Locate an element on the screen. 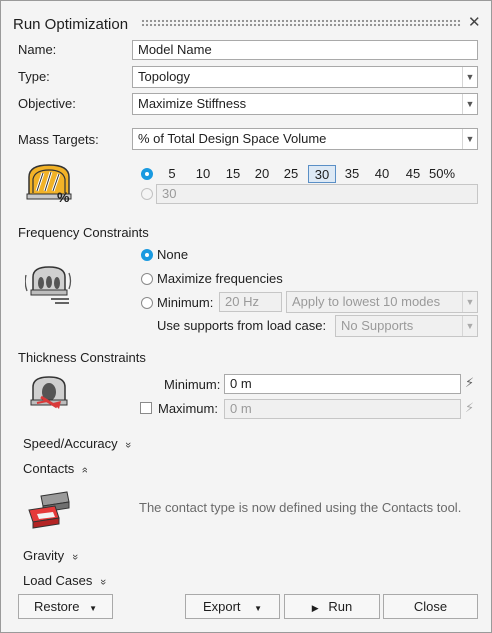  thickness-min-input: 0 m is located at coordinates (342, 384).